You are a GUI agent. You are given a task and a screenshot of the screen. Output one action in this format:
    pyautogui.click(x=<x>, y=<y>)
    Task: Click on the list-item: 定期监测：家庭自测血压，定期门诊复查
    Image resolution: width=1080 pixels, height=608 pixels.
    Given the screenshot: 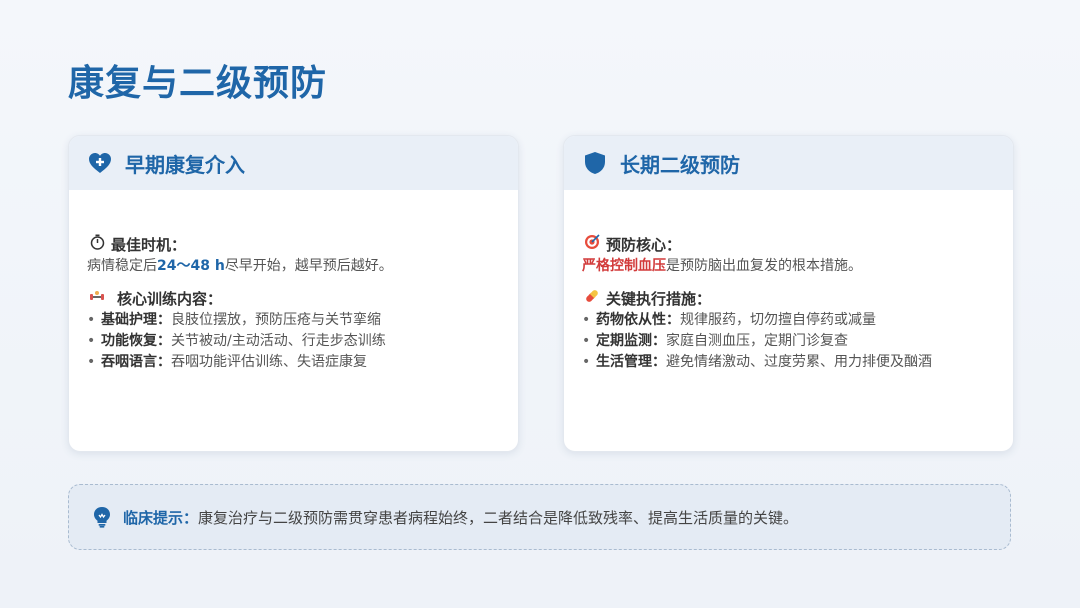 What is the action you would take?
    pyautogui.click(x=788, y=341)
    